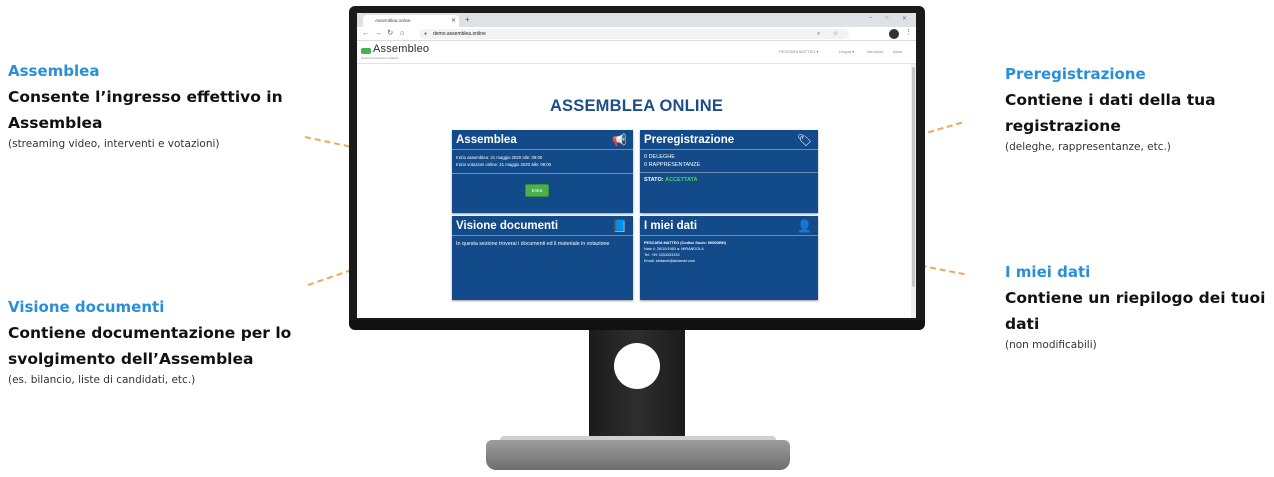 This screenshot has height=477, width=1274. What do you see at coordinates (875, 51) in the screenshot?
I see `instructions-link: Istruzioni` at bounding box center [875, 51].